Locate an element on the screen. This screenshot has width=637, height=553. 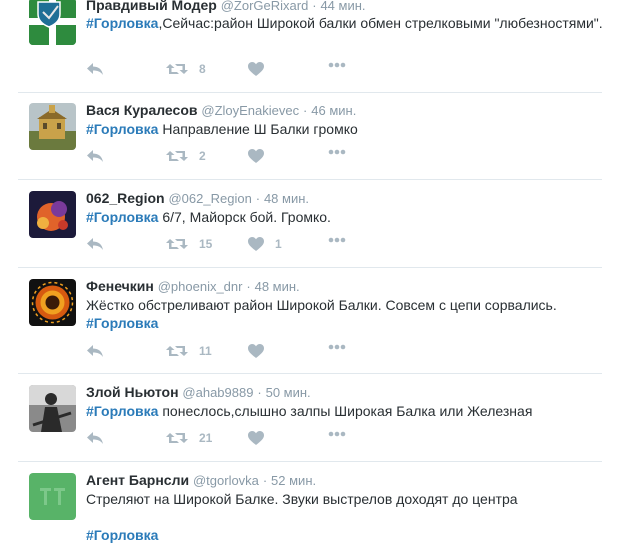
retweet-count: 2 is located at coordinates (202, 156).